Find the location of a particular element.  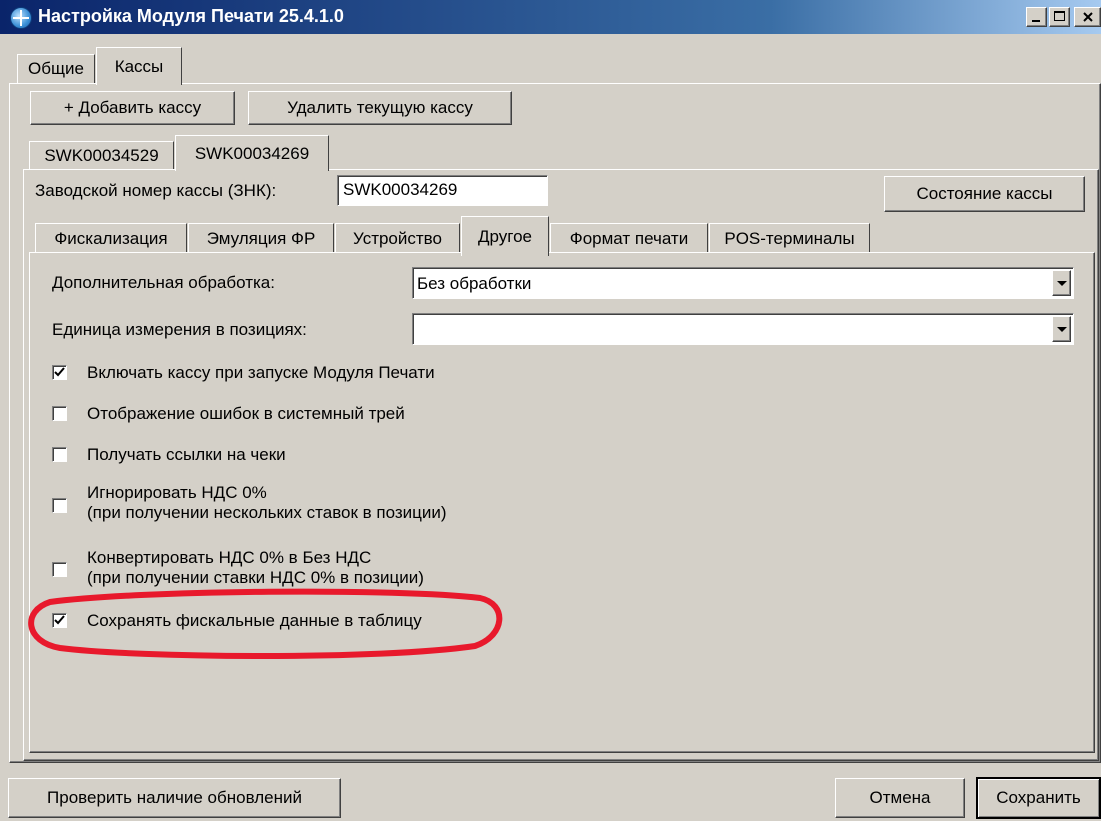

tab-register-2-label: SWK00034269 is located at coordinates (252, 153).